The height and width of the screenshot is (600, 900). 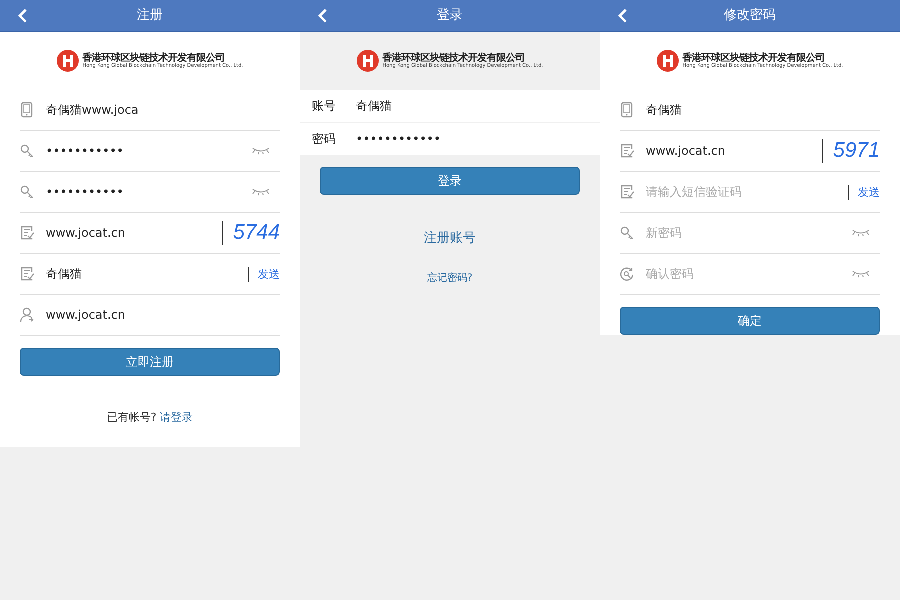 What do you see at coordinates (450, 278) in the screenshot?
I see `text-link: 忘记密码?` at bounding box center [450, 278].